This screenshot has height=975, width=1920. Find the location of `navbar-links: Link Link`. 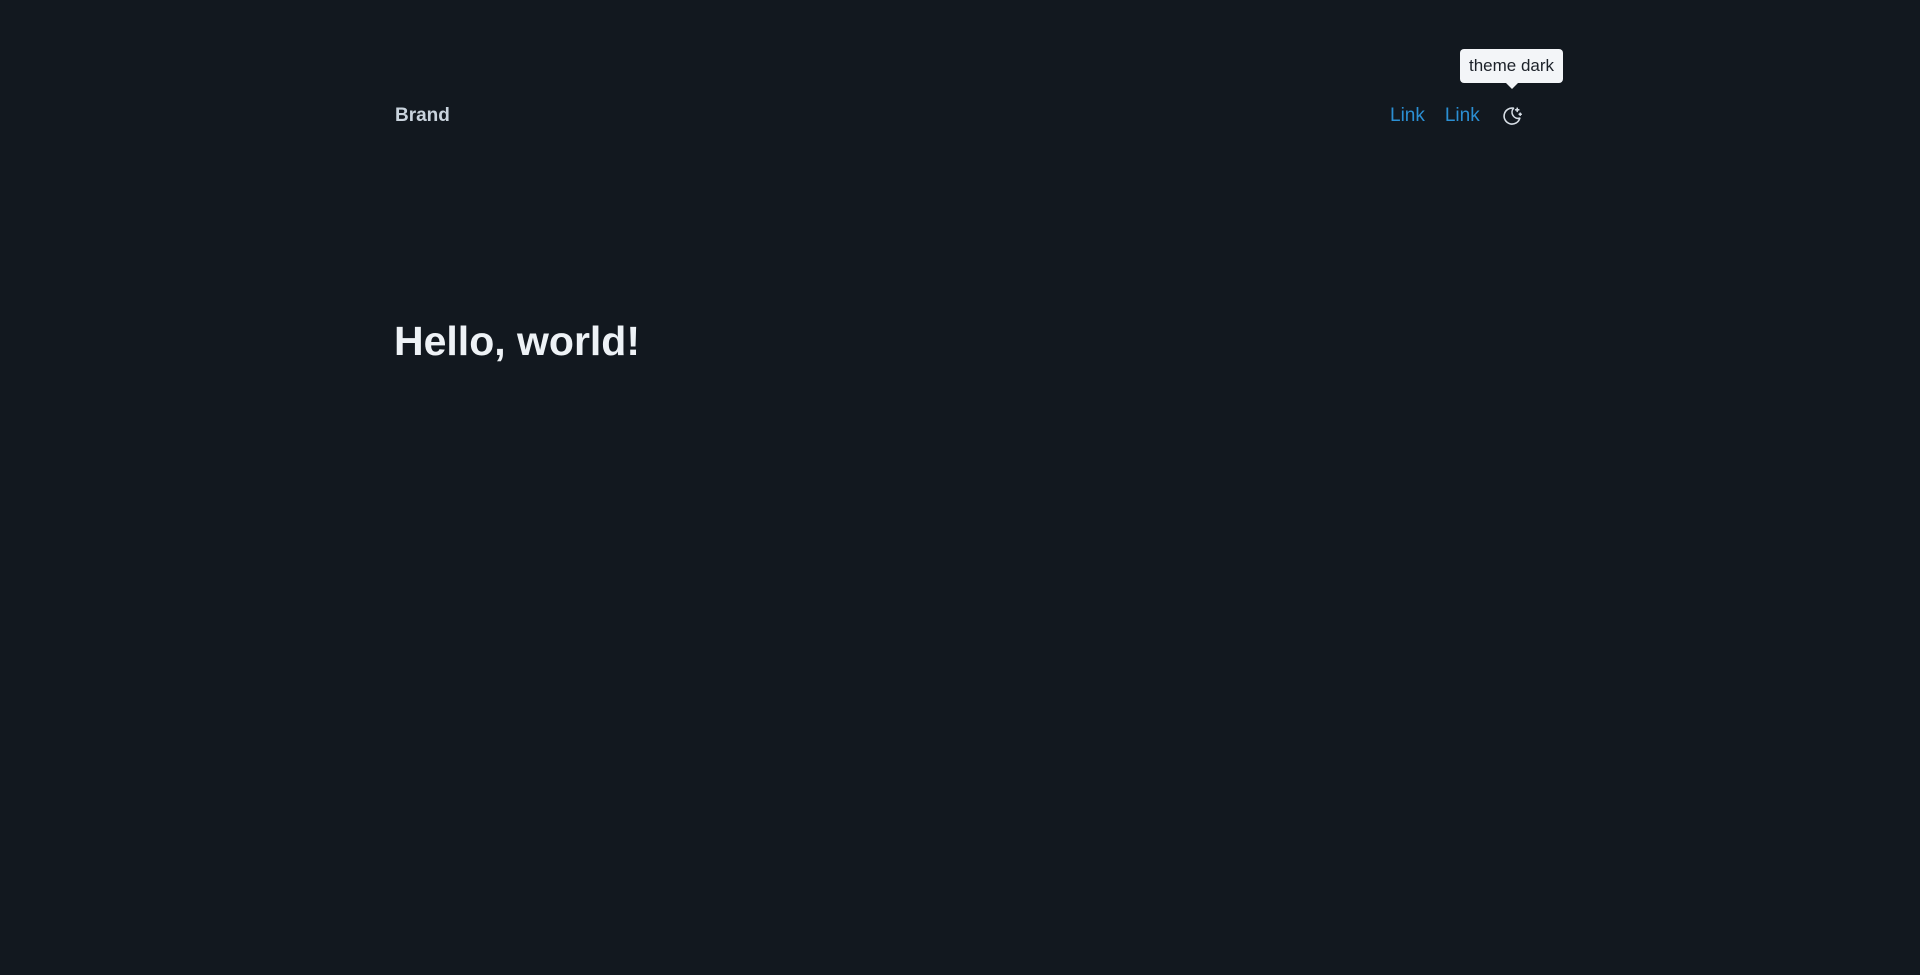

navbar-links: Link Link is located at coordinates (1458, 116).